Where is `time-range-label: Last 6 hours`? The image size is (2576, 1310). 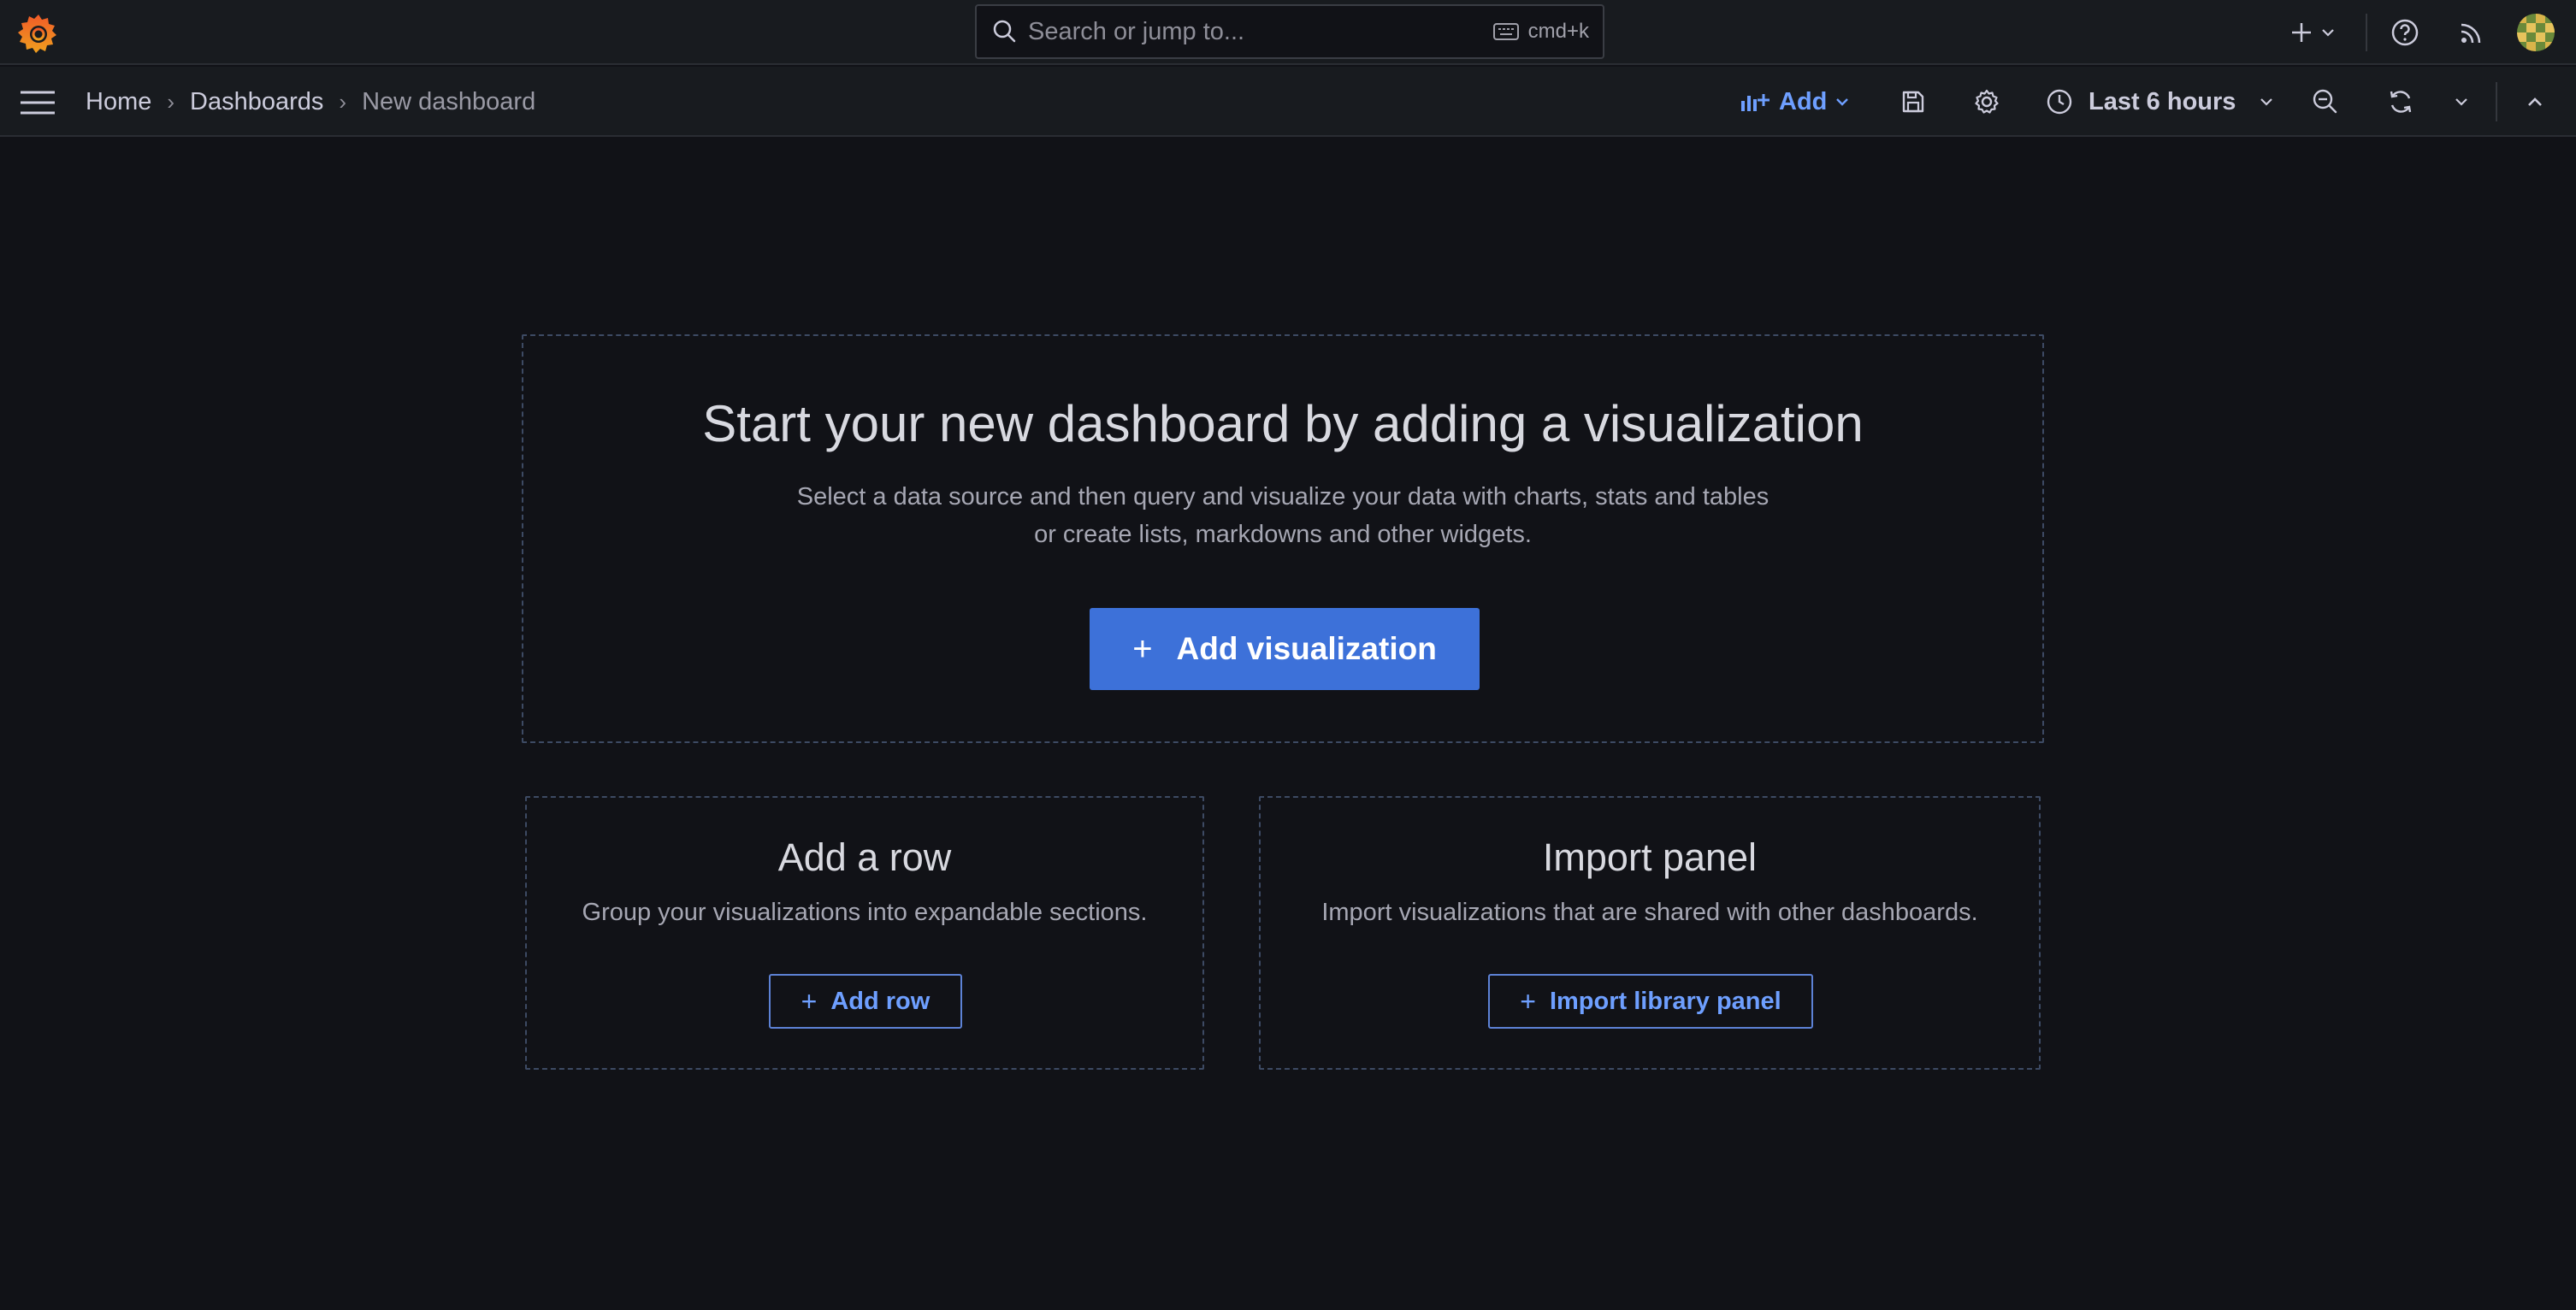 time-range-label: Last 6 hours is located at coordinates (2162, 101).